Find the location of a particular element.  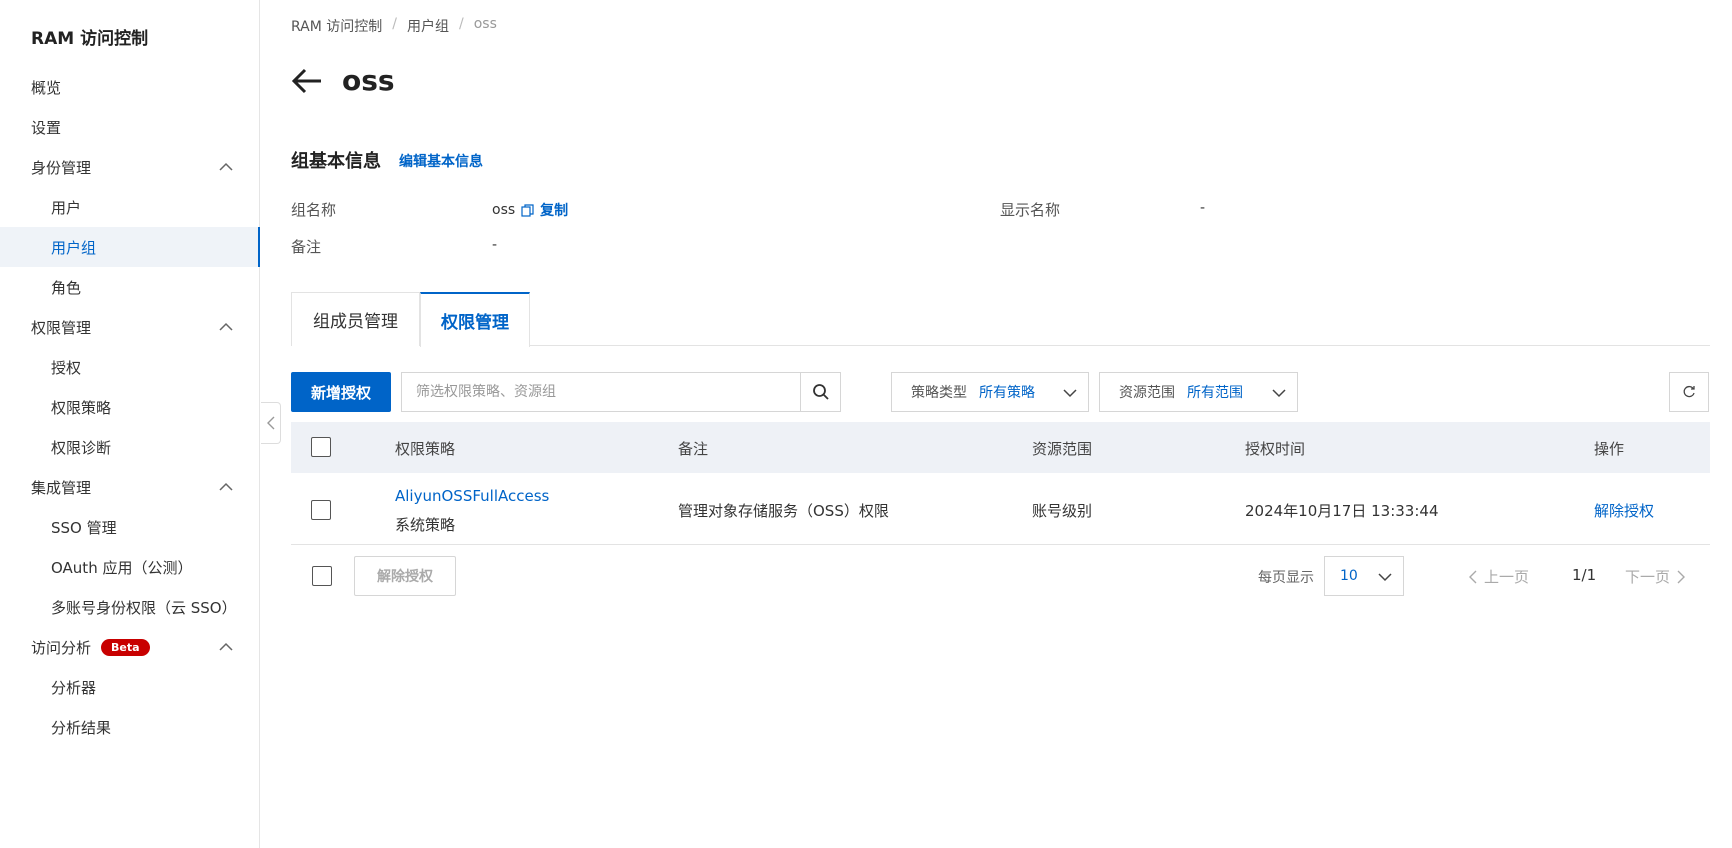

sidebar-group-access-analysis: 访问分析 Beta is located at coordinates (130, 647).